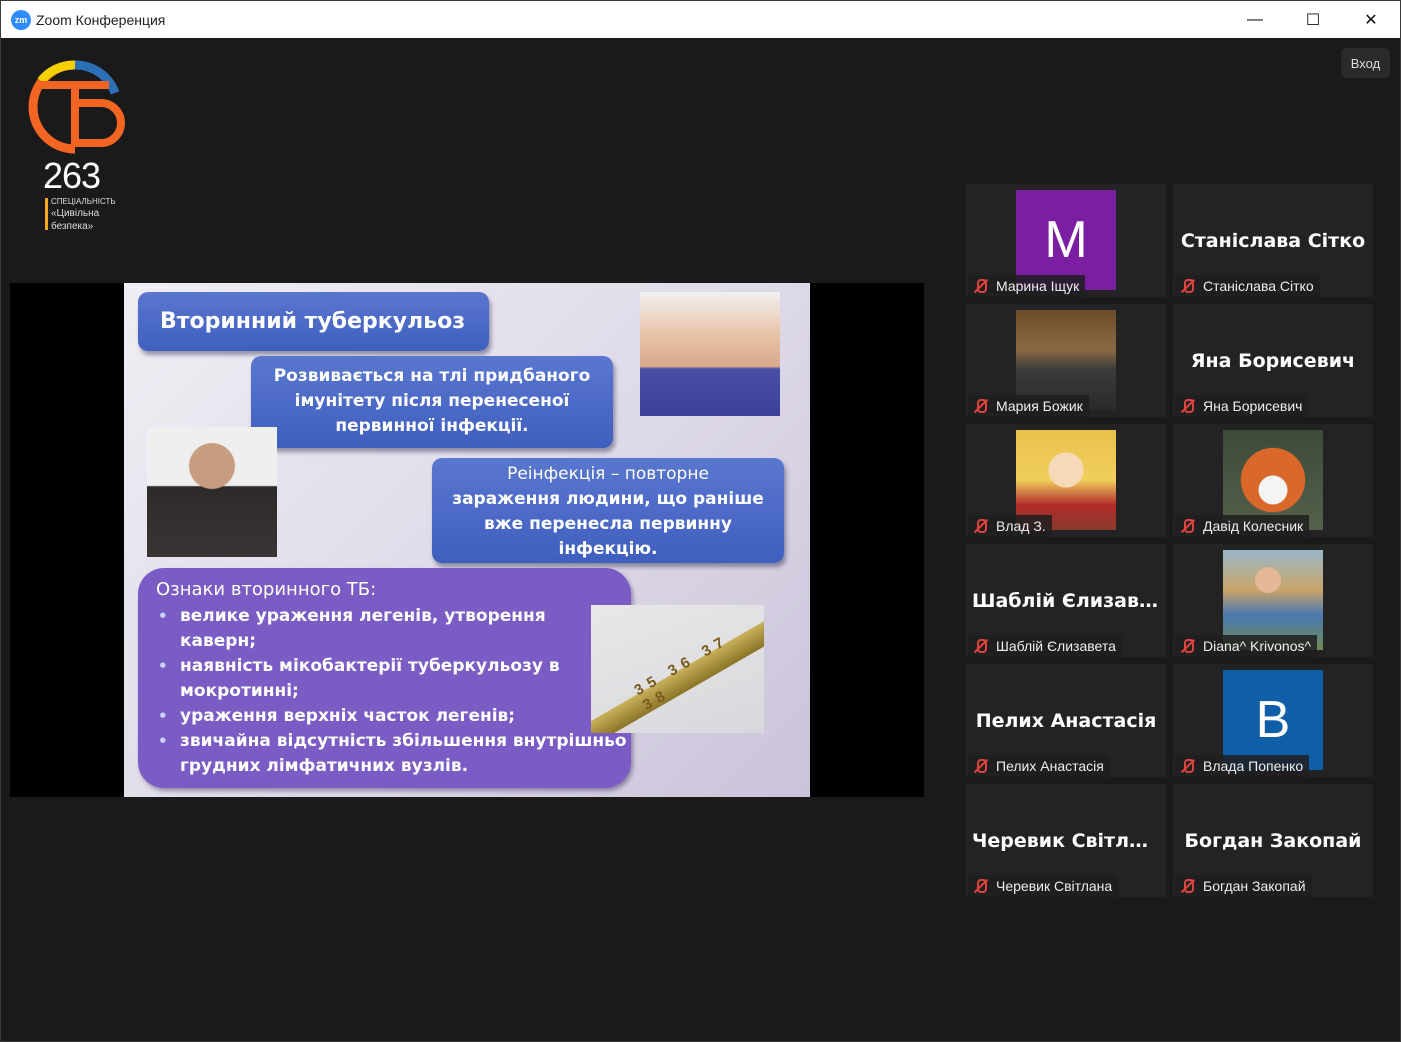 This screenshot has height=1042, width=1401. I want to click on logo-divider, so click(46, 214).